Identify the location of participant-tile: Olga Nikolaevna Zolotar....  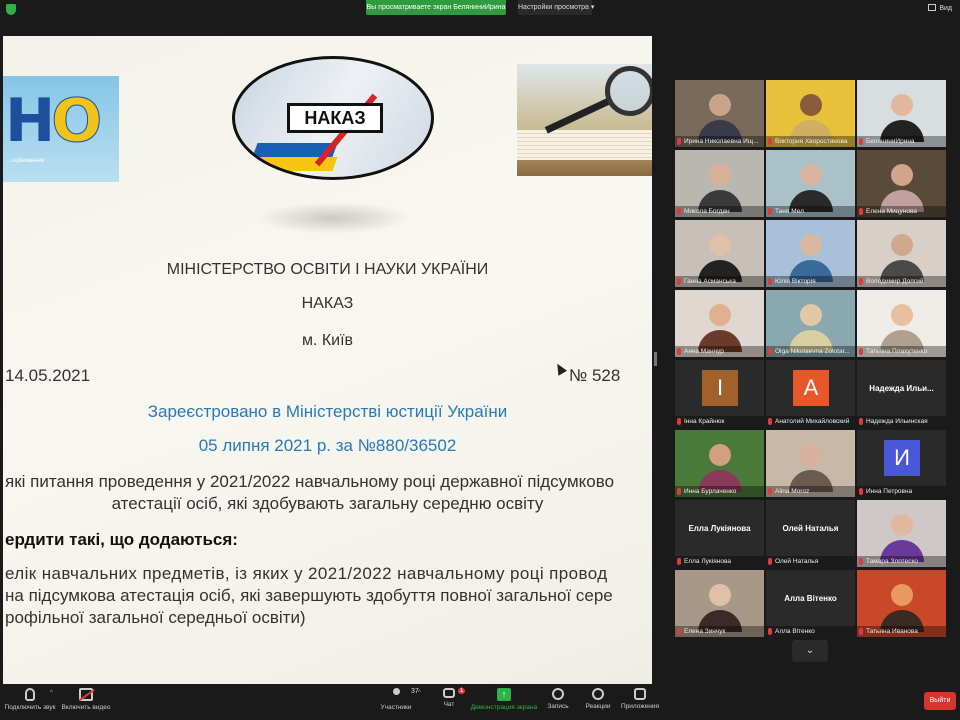
(810, 323).